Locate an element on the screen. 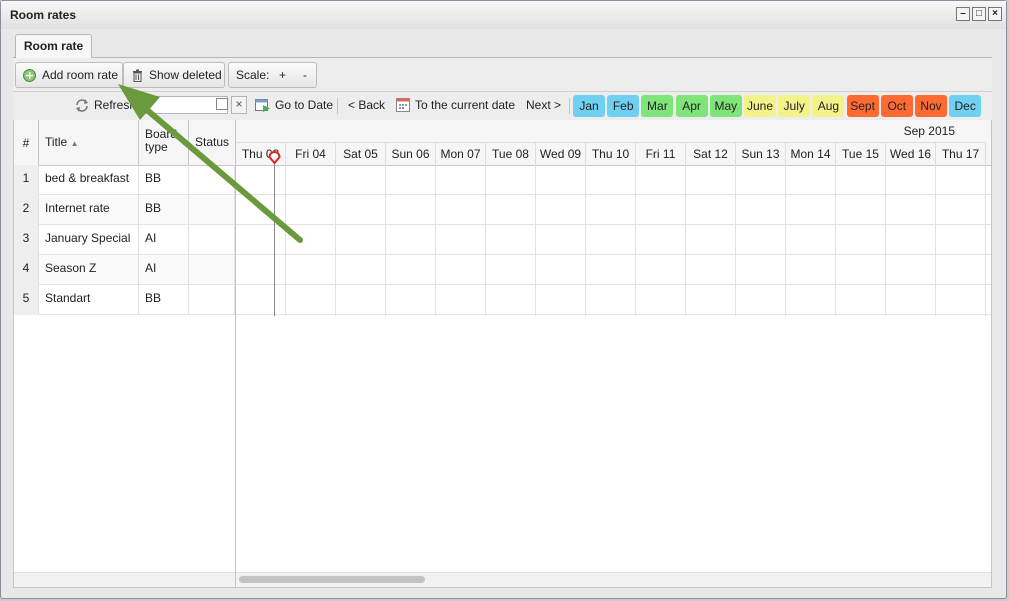 The image size is (1009, 601). calendar-day-header: Tue 08 is located at coordinates (511, 153).